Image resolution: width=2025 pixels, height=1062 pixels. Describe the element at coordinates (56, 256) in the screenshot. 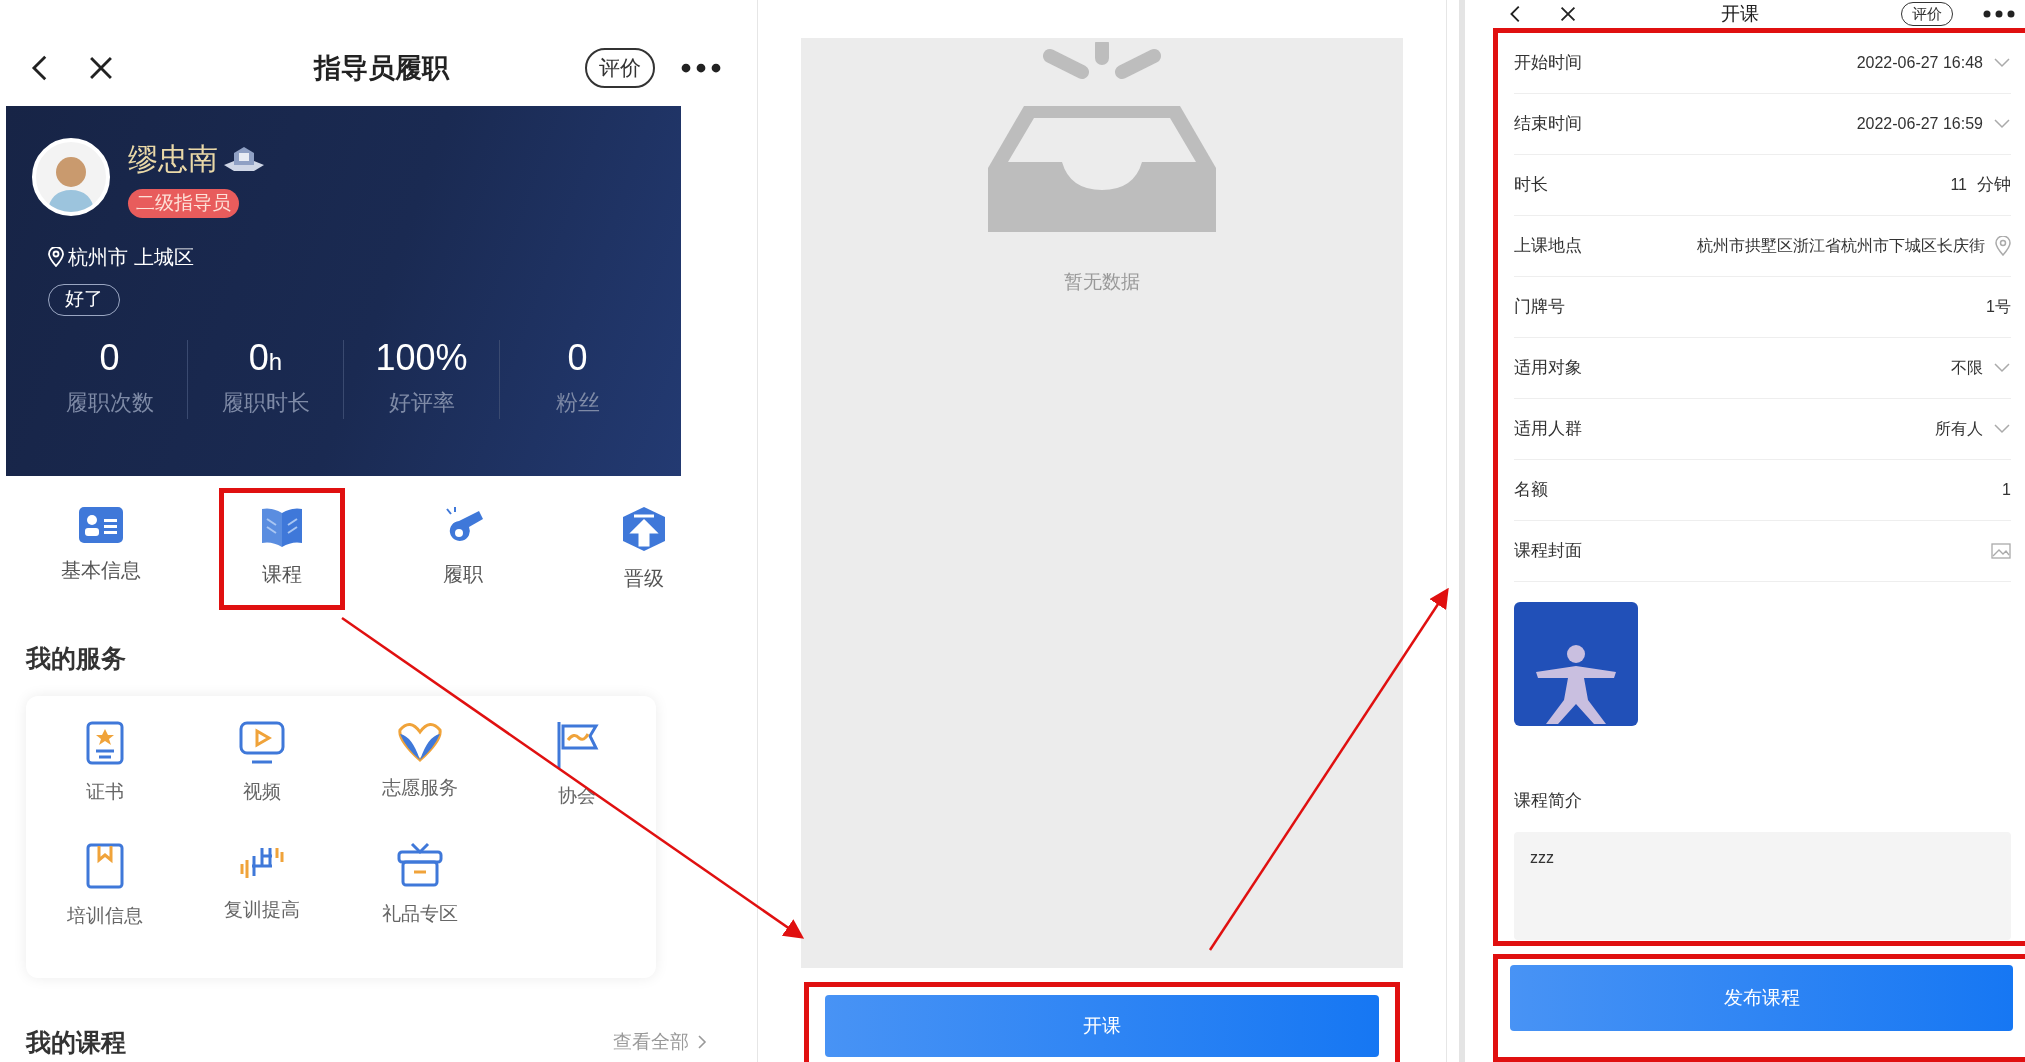

I see `location-pin-icon` at that location.